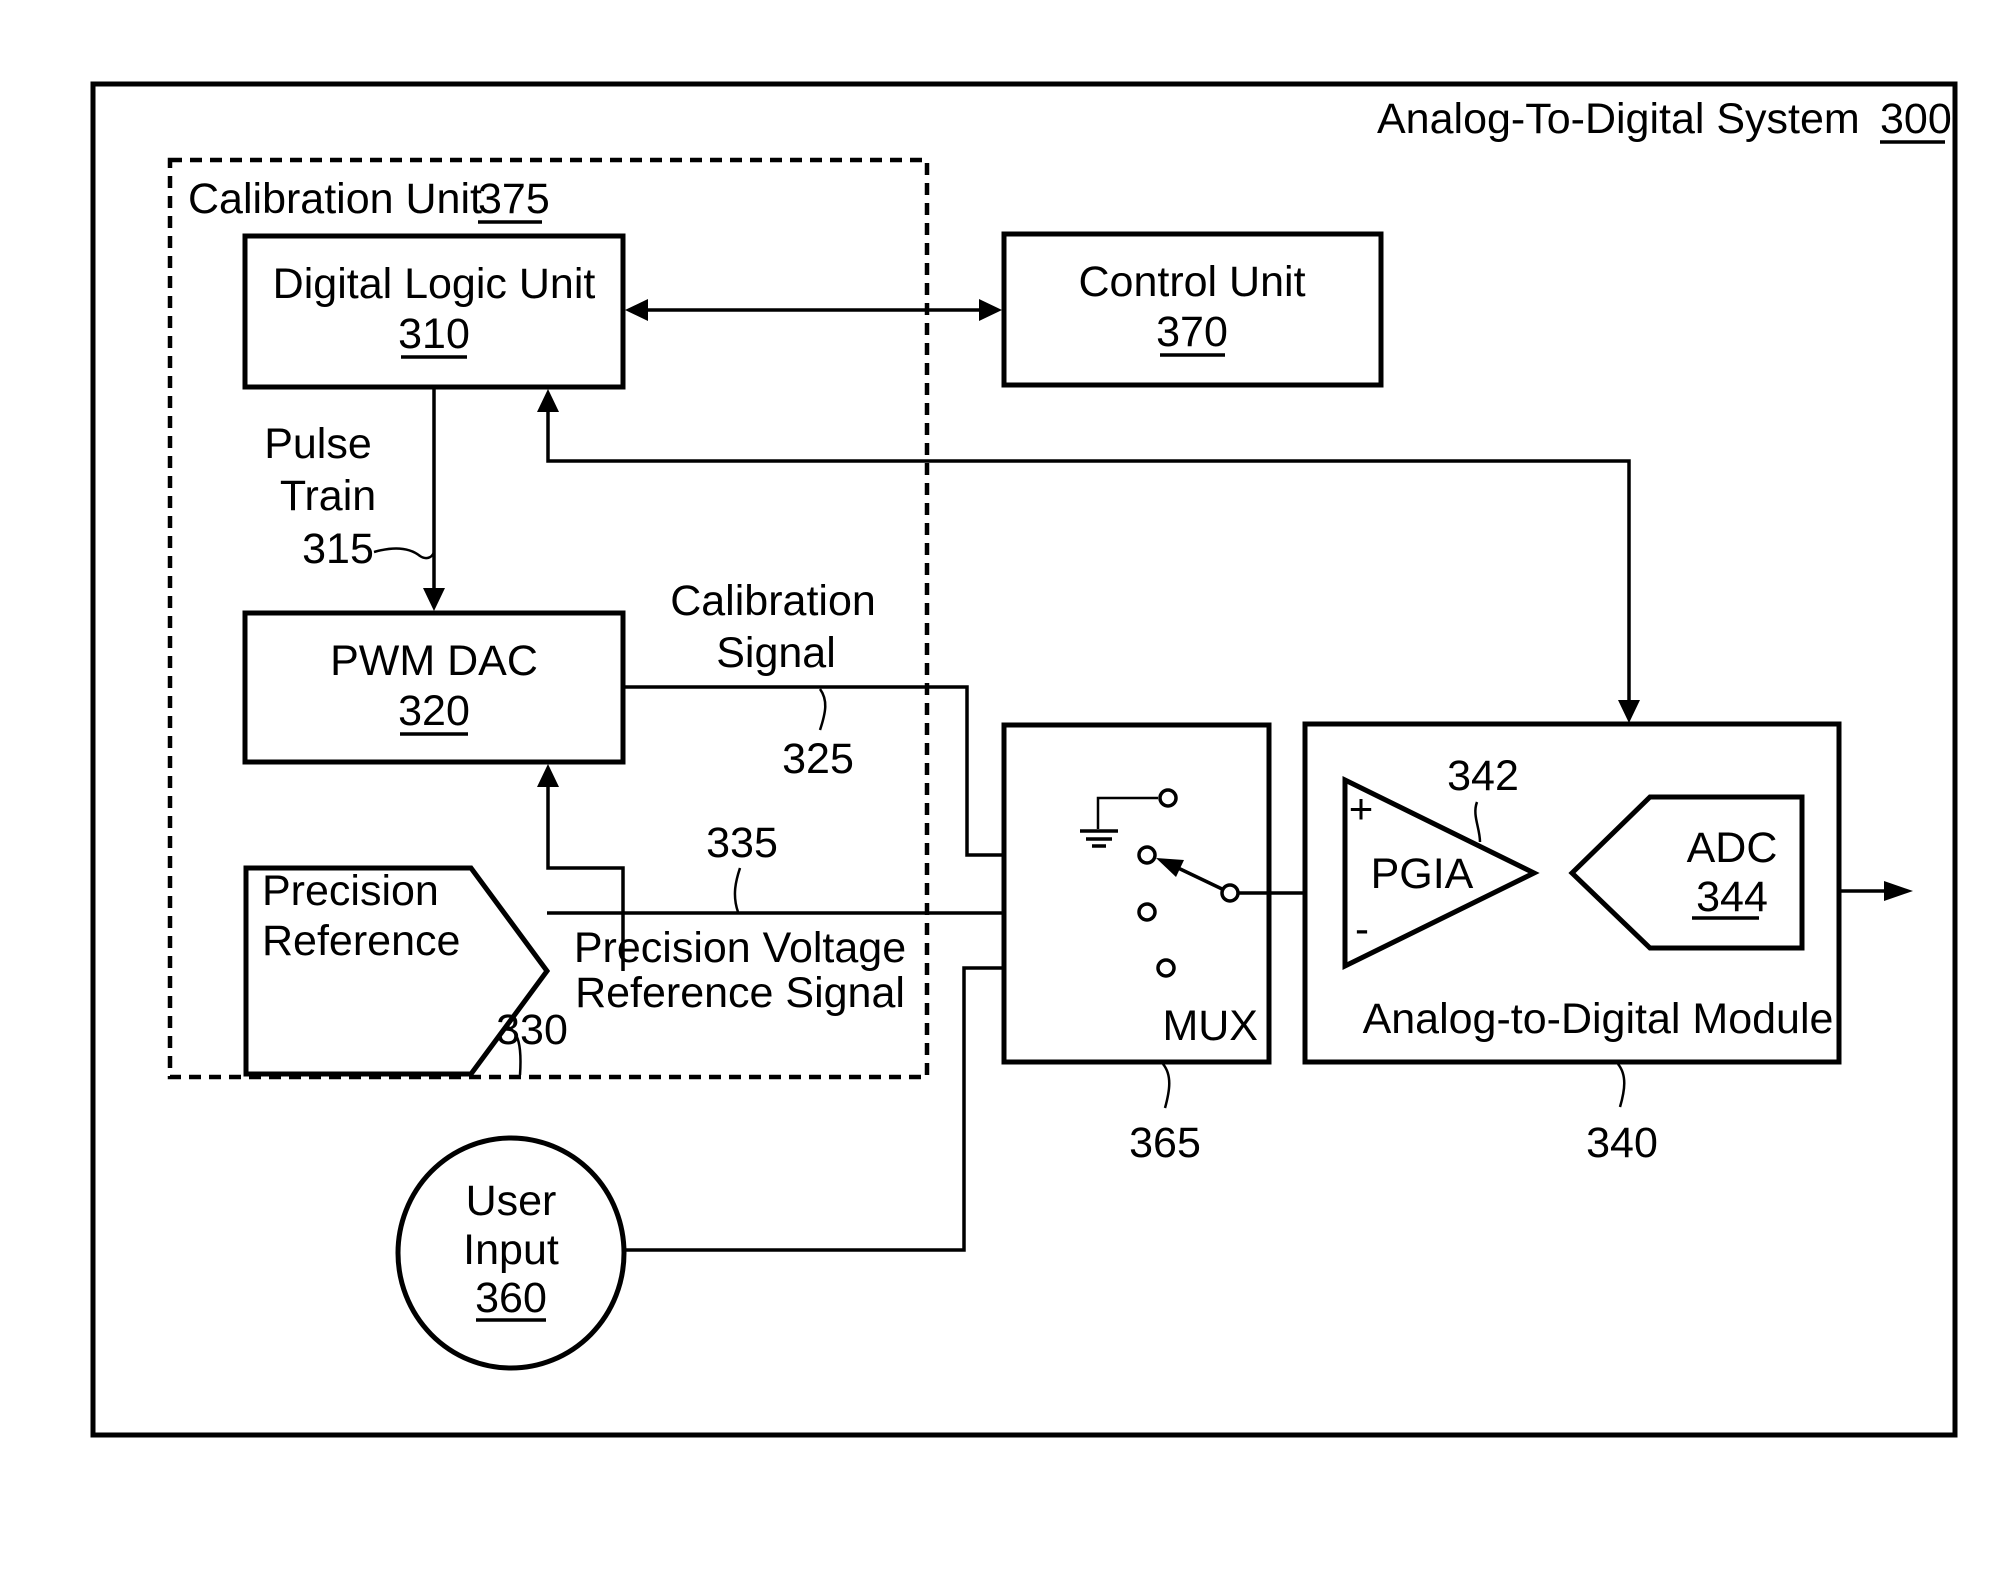 The height and width of the screenshot is (1591, 1996). I want to click on digital-logic-unit-label: Digital Logic Unit, so click(434, 284).